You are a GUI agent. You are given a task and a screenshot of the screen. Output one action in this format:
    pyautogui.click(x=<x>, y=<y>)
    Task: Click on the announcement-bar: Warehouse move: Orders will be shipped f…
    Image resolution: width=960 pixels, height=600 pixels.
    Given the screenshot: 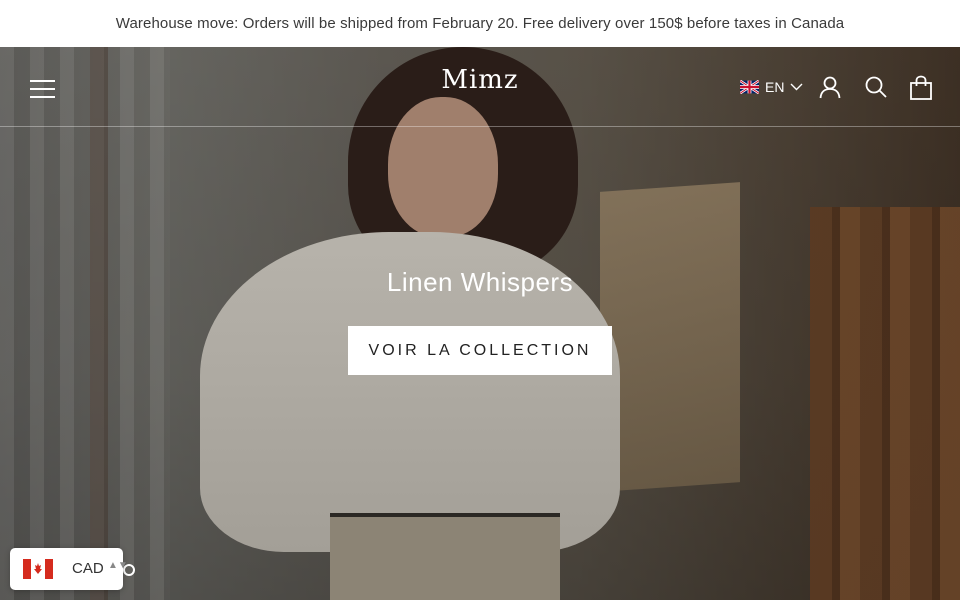 What is the action you would take?
    pyautogui.click(x=480, y=23)
    